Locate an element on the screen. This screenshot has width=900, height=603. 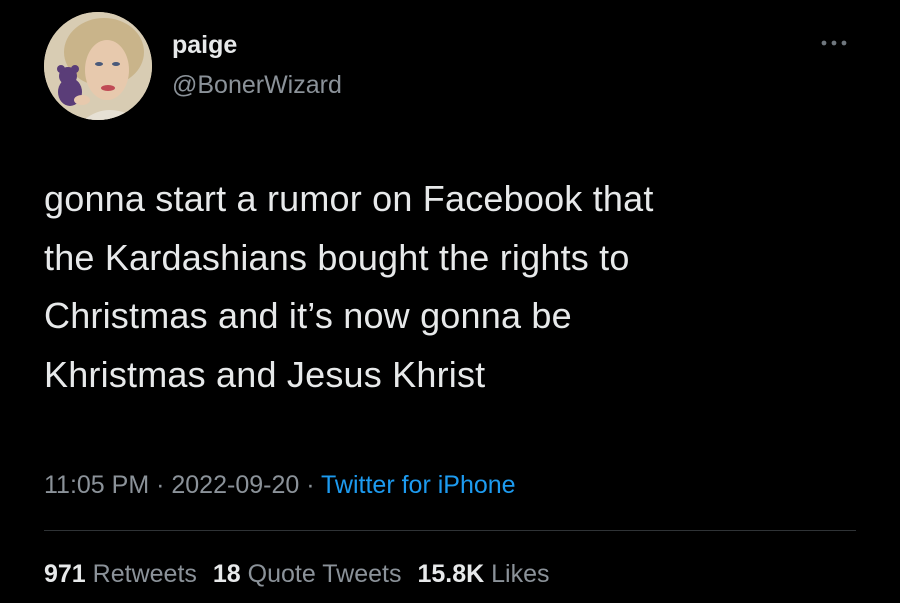
quote-tweets-stat: 18 Quote Tweets is located at coordinates (307, 574).